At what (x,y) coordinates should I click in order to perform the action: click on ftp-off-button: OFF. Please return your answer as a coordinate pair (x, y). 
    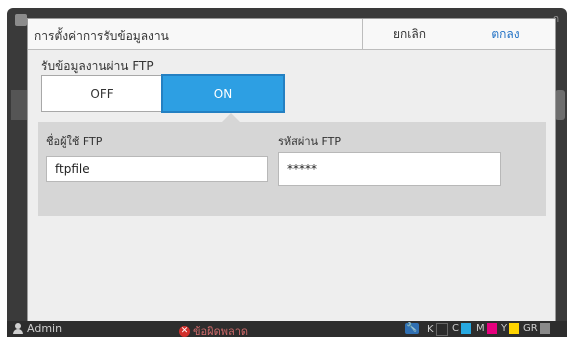
    Looking at the image, I should click on (102, 93).